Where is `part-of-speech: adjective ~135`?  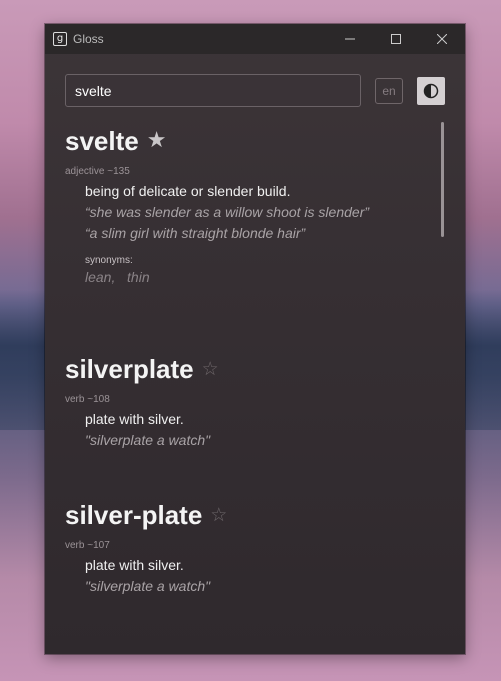
part-of-speech: adjective ~135 is located at coordinates (97, 171).